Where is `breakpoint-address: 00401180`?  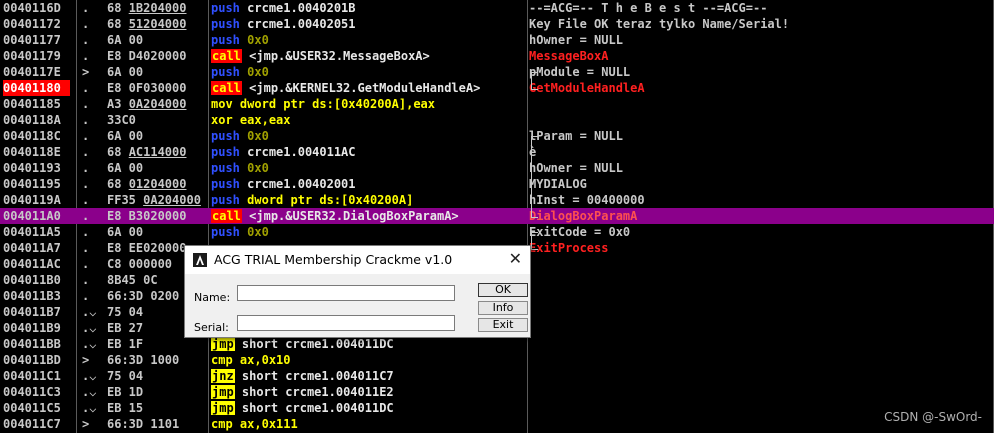
breakpoint-address: 00401180 is located at coordinates (36, 88).